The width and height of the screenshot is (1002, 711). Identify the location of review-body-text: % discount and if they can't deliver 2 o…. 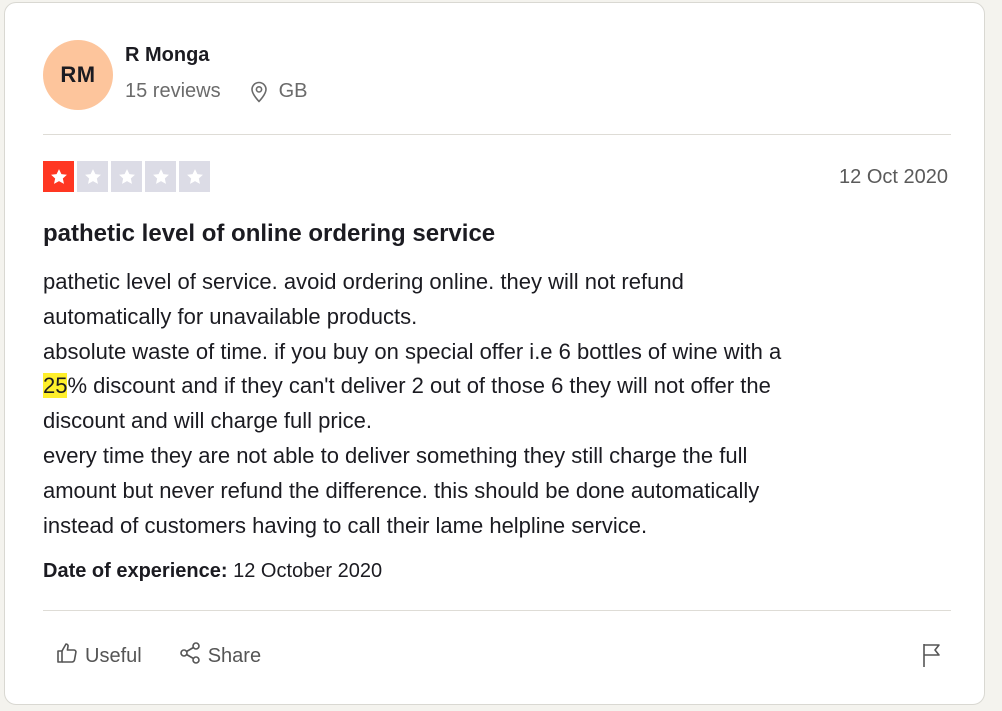
(419, 386).